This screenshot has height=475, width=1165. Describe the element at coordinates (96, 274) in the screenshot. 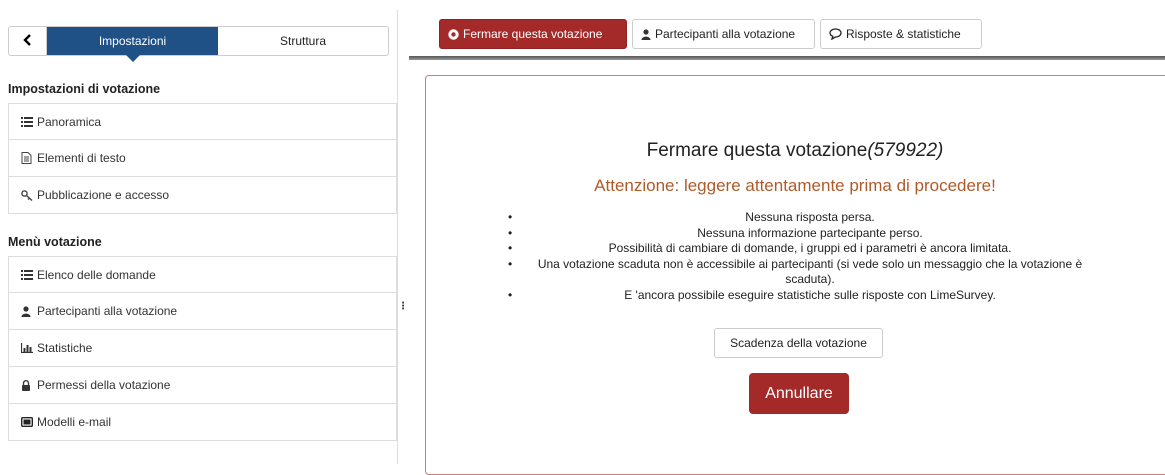

I see `sidebar-item-label: Elenco delle domande` at that location.